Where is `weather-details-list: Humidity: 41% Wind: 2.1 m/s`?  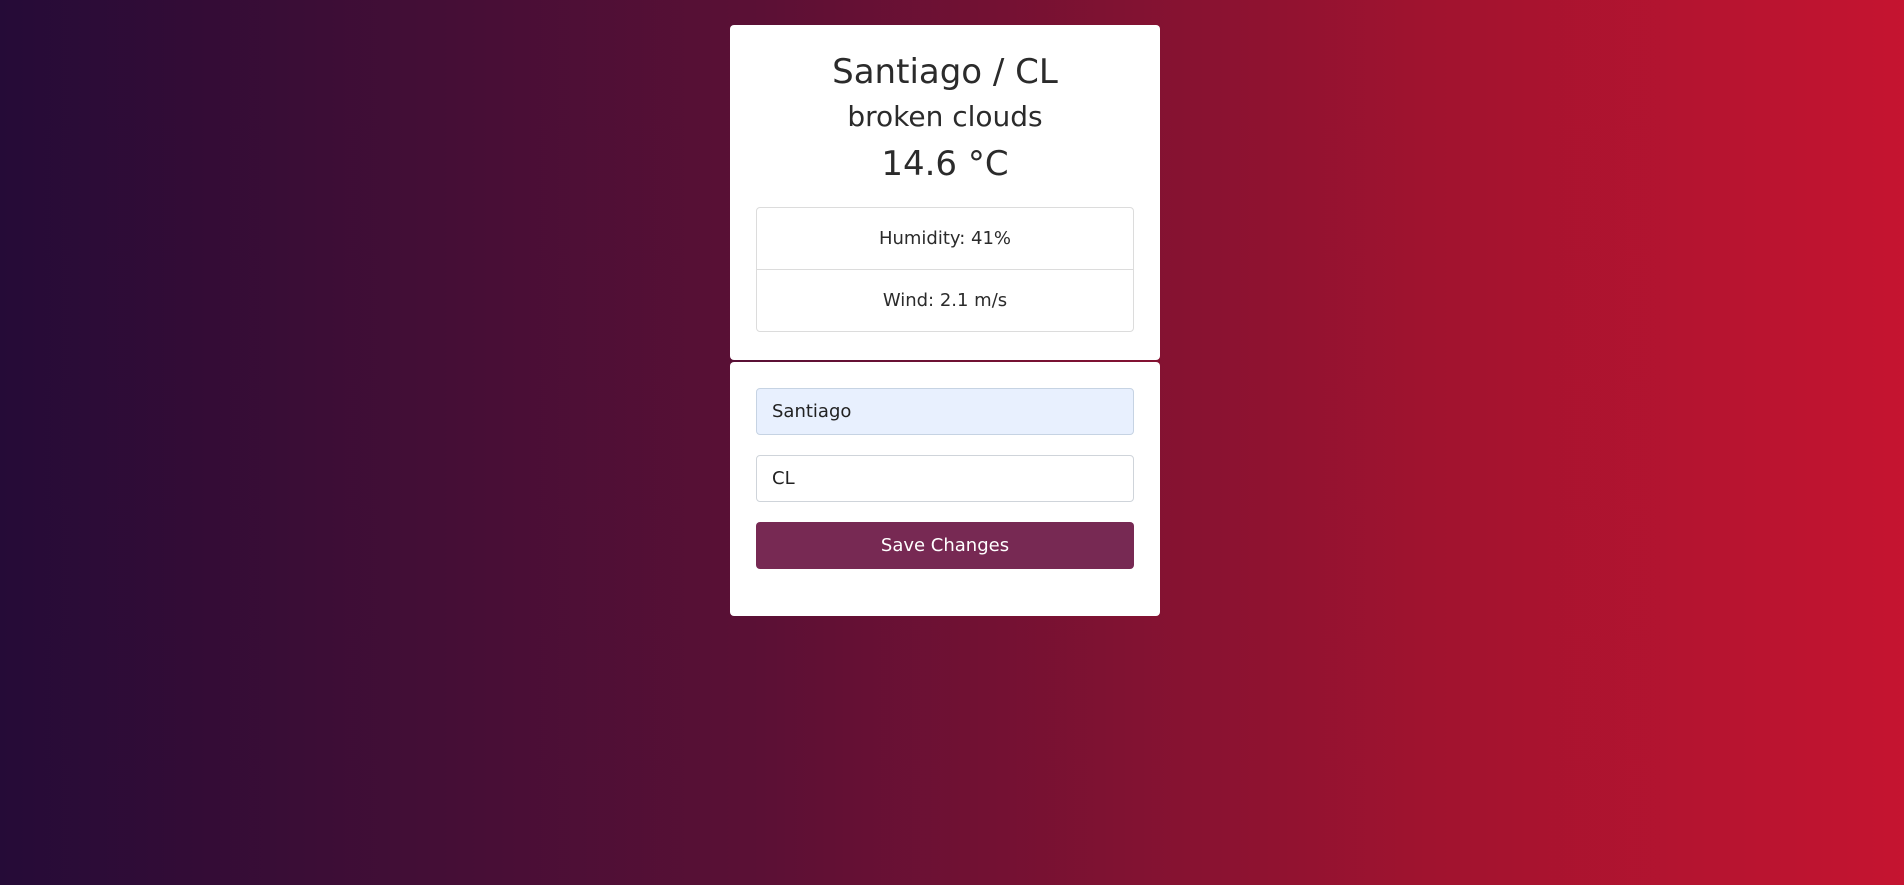
weather-details-list: Humidity: 41% Wind: 2.1 m/s is located at coordinates (945, 269).